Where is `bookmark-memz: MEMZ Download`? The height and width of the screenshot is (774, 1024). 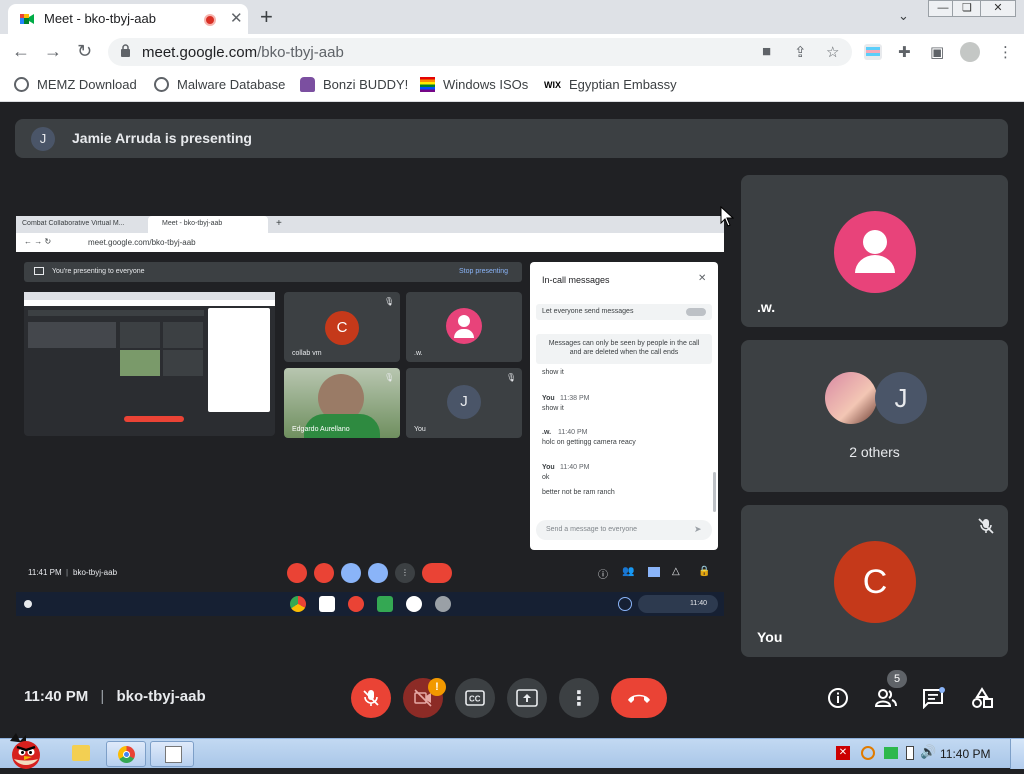
bookmark-memz: MEMZ Download is located at coordinates (75, 84).